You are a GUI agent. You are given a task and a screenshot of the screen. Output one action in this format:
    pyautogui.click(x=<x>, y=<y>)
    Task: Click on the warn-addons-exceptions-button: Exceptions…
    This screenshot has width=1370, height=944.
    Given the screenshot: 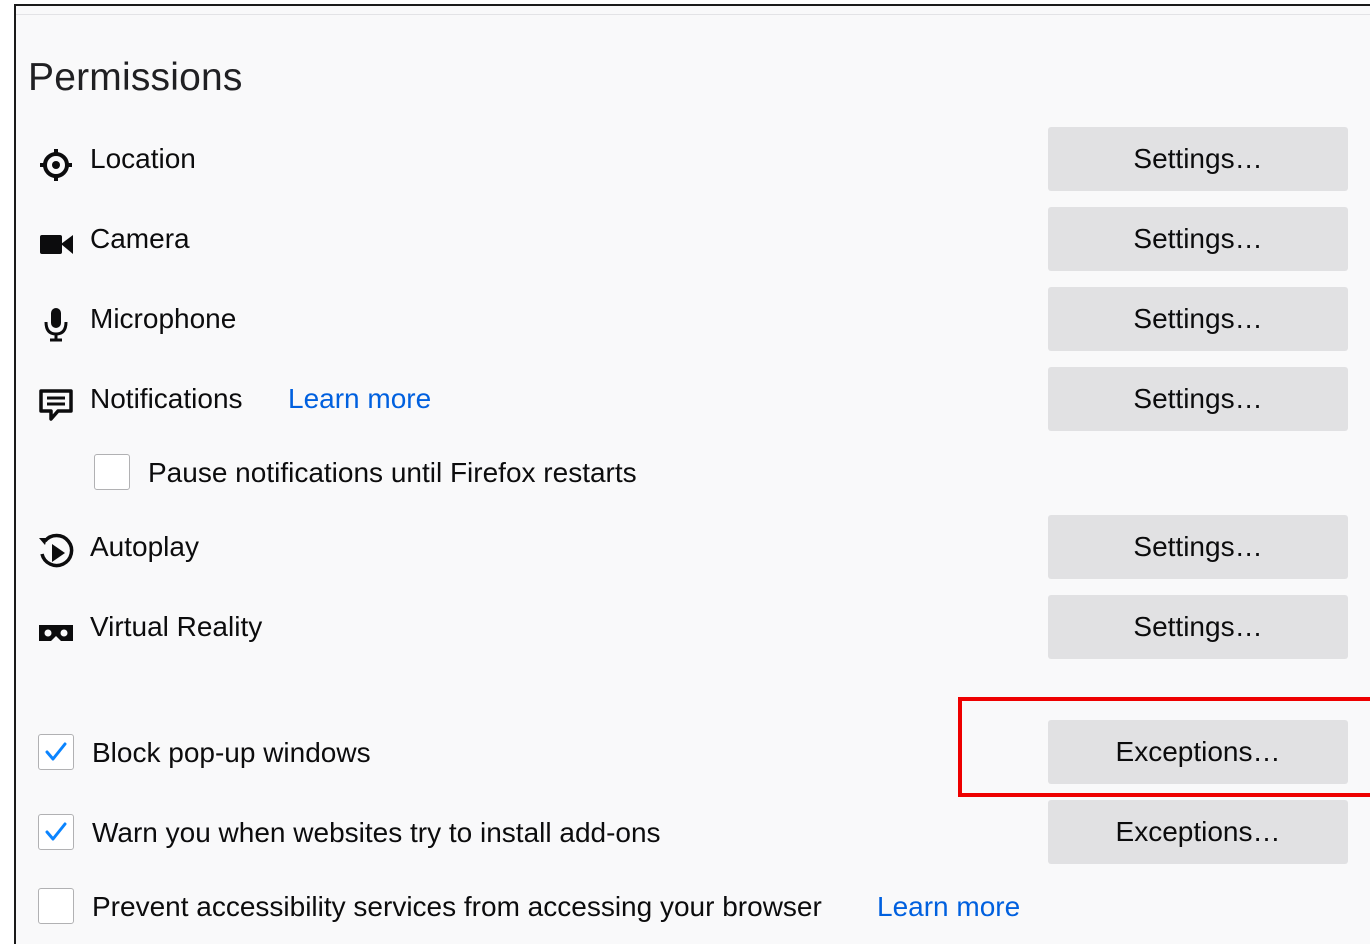 What is the action you would take?
    pyautogui.click(x=1198, y=832)
    